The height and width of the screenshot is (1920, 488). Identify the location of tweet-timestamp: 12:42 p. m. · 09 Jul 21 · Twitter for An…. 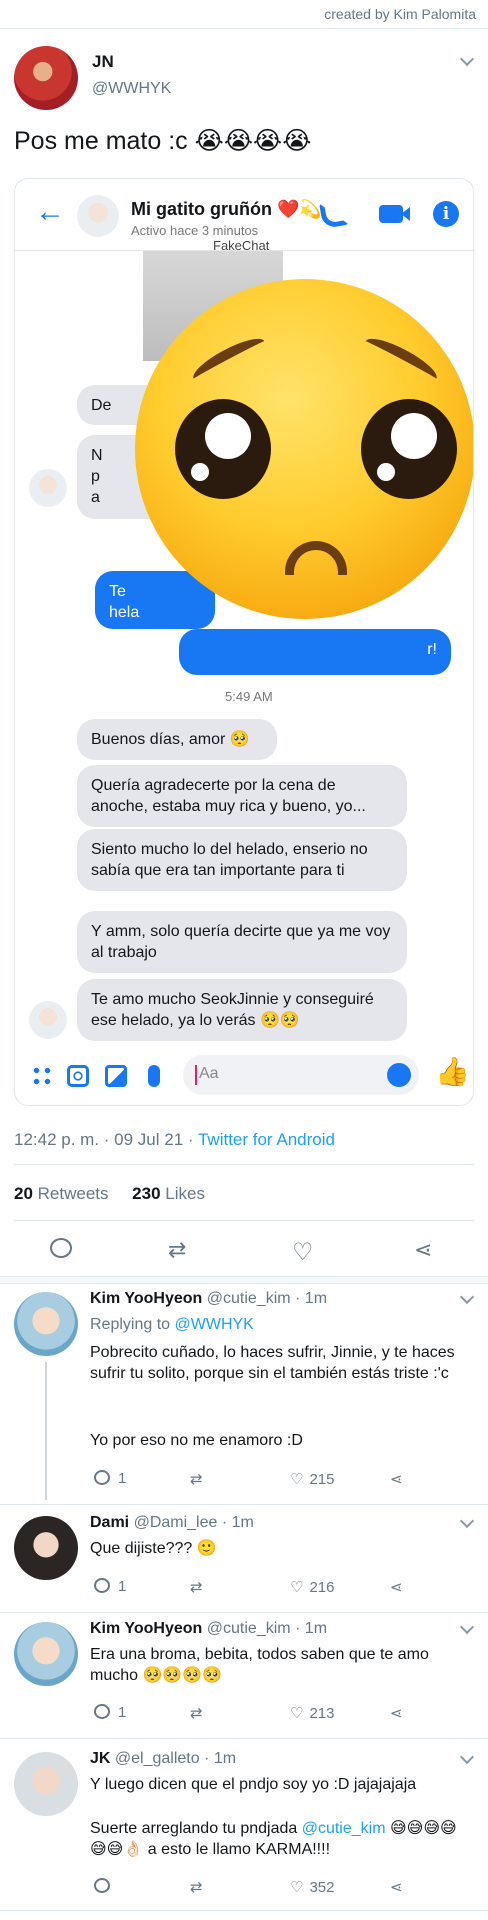
(174, 1139).